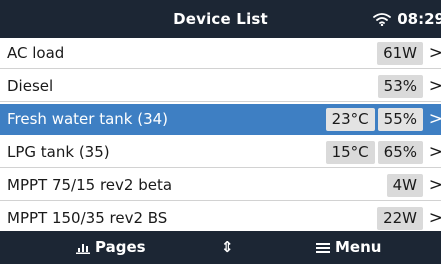 Image resolution: width=441 pixels, height=264 pixels. Describe the element at coordinates (220, 53) in the screenshot. I see `list-item: AC load 61W >` at that location.